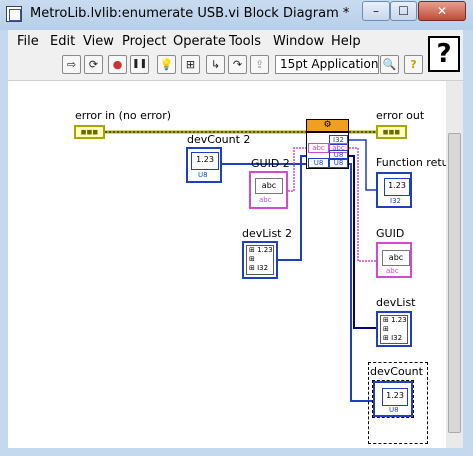  What do you see at coordinates (265, 200) in the screenshot?
I see `guid2-type: abc` at bounding box center [265, 200].